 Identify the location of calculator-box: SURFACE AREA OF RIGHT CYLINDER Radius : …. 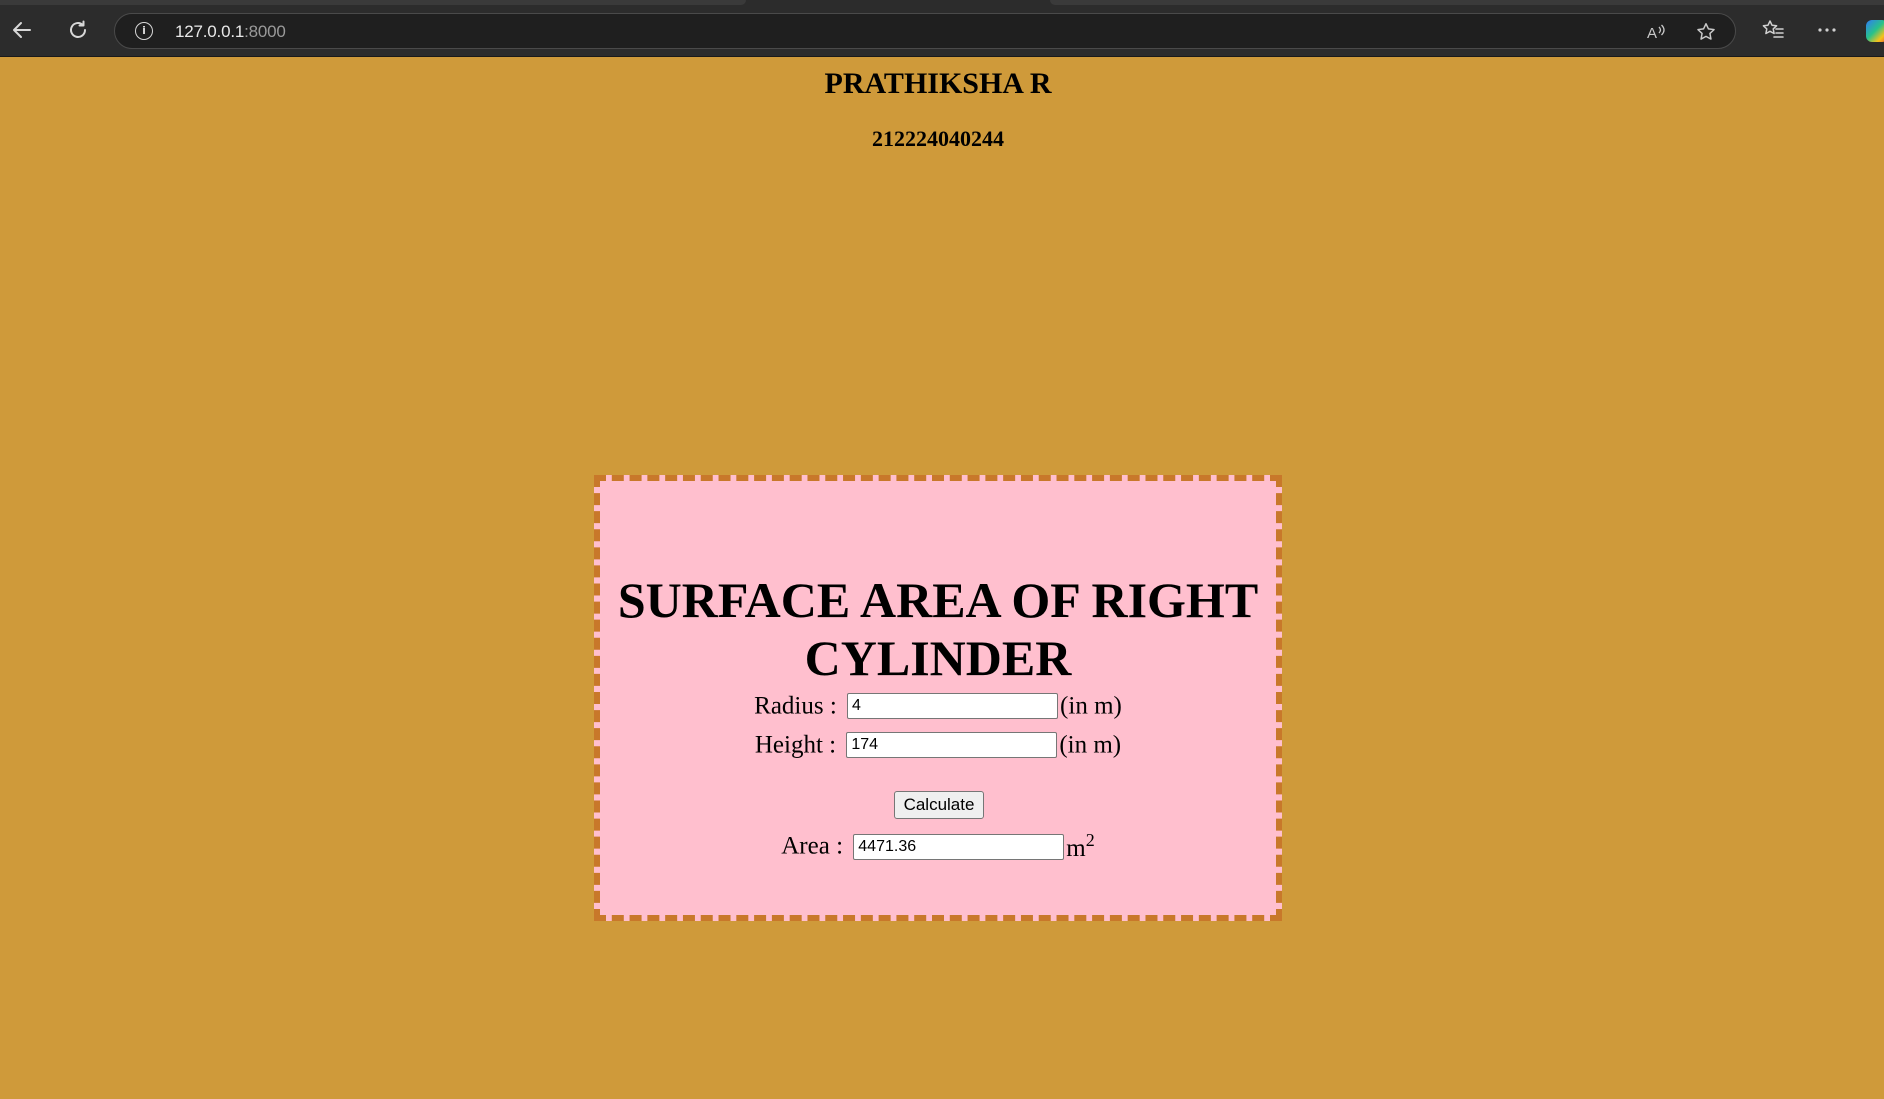
(938, 698).